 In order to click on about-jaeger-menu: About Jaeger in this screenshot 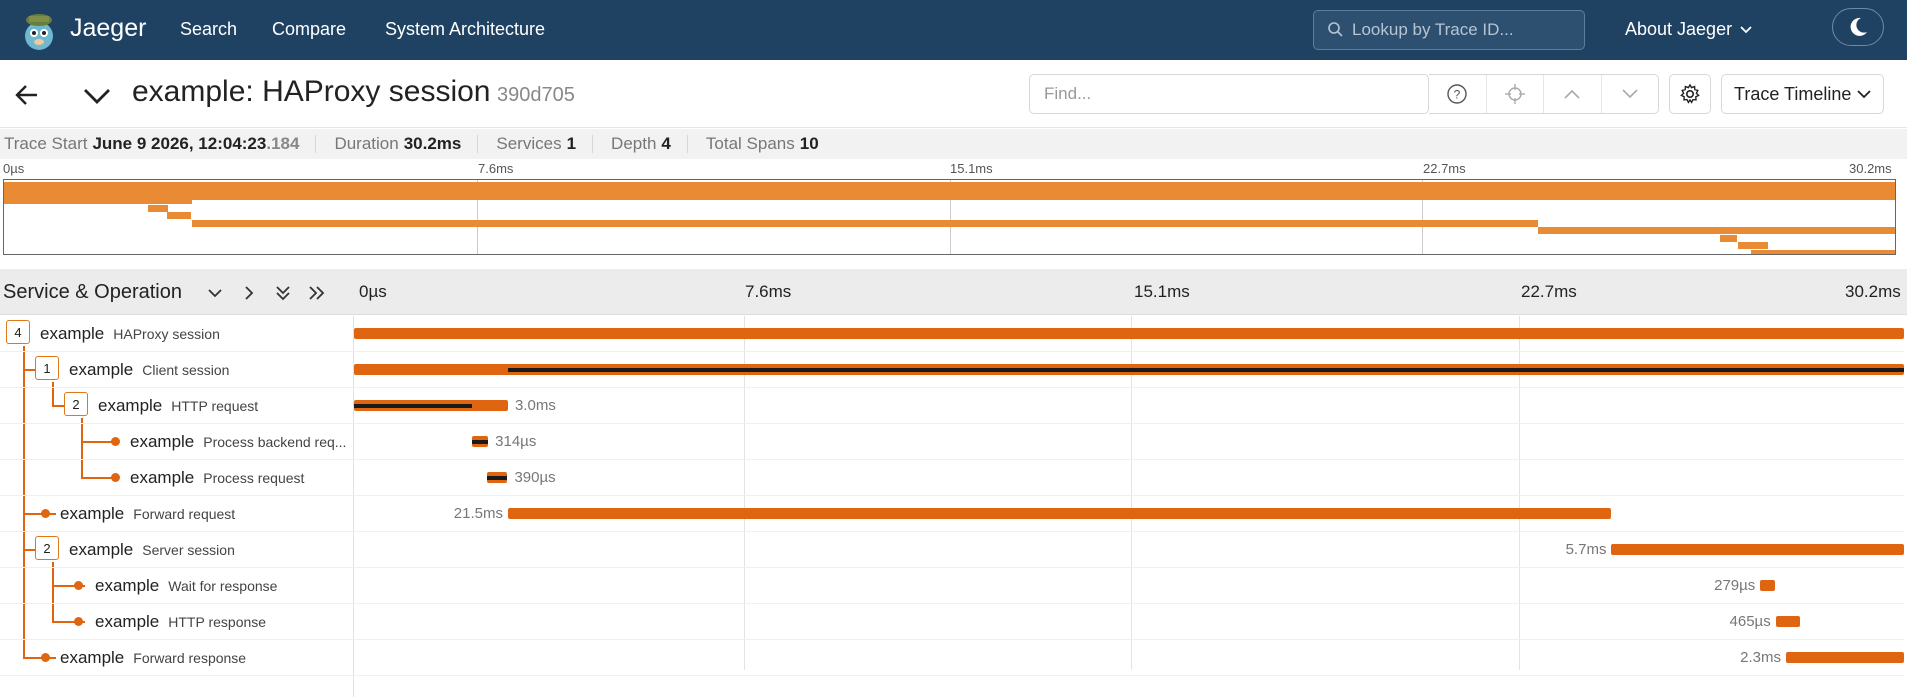, I will do `click(1688, 29)`.